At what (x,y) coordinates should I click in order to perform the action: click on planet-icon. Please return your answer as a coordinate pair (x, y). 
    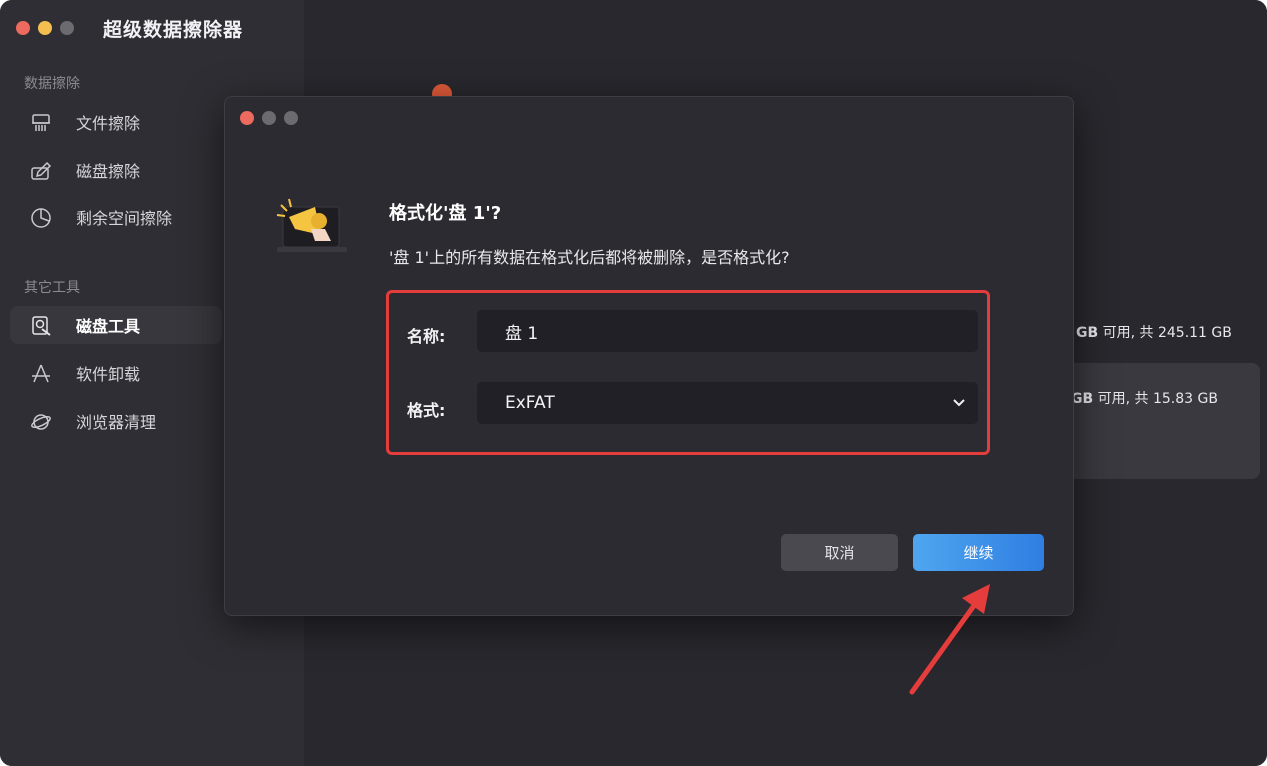
    Looking at the image, I should click on (41, 422).